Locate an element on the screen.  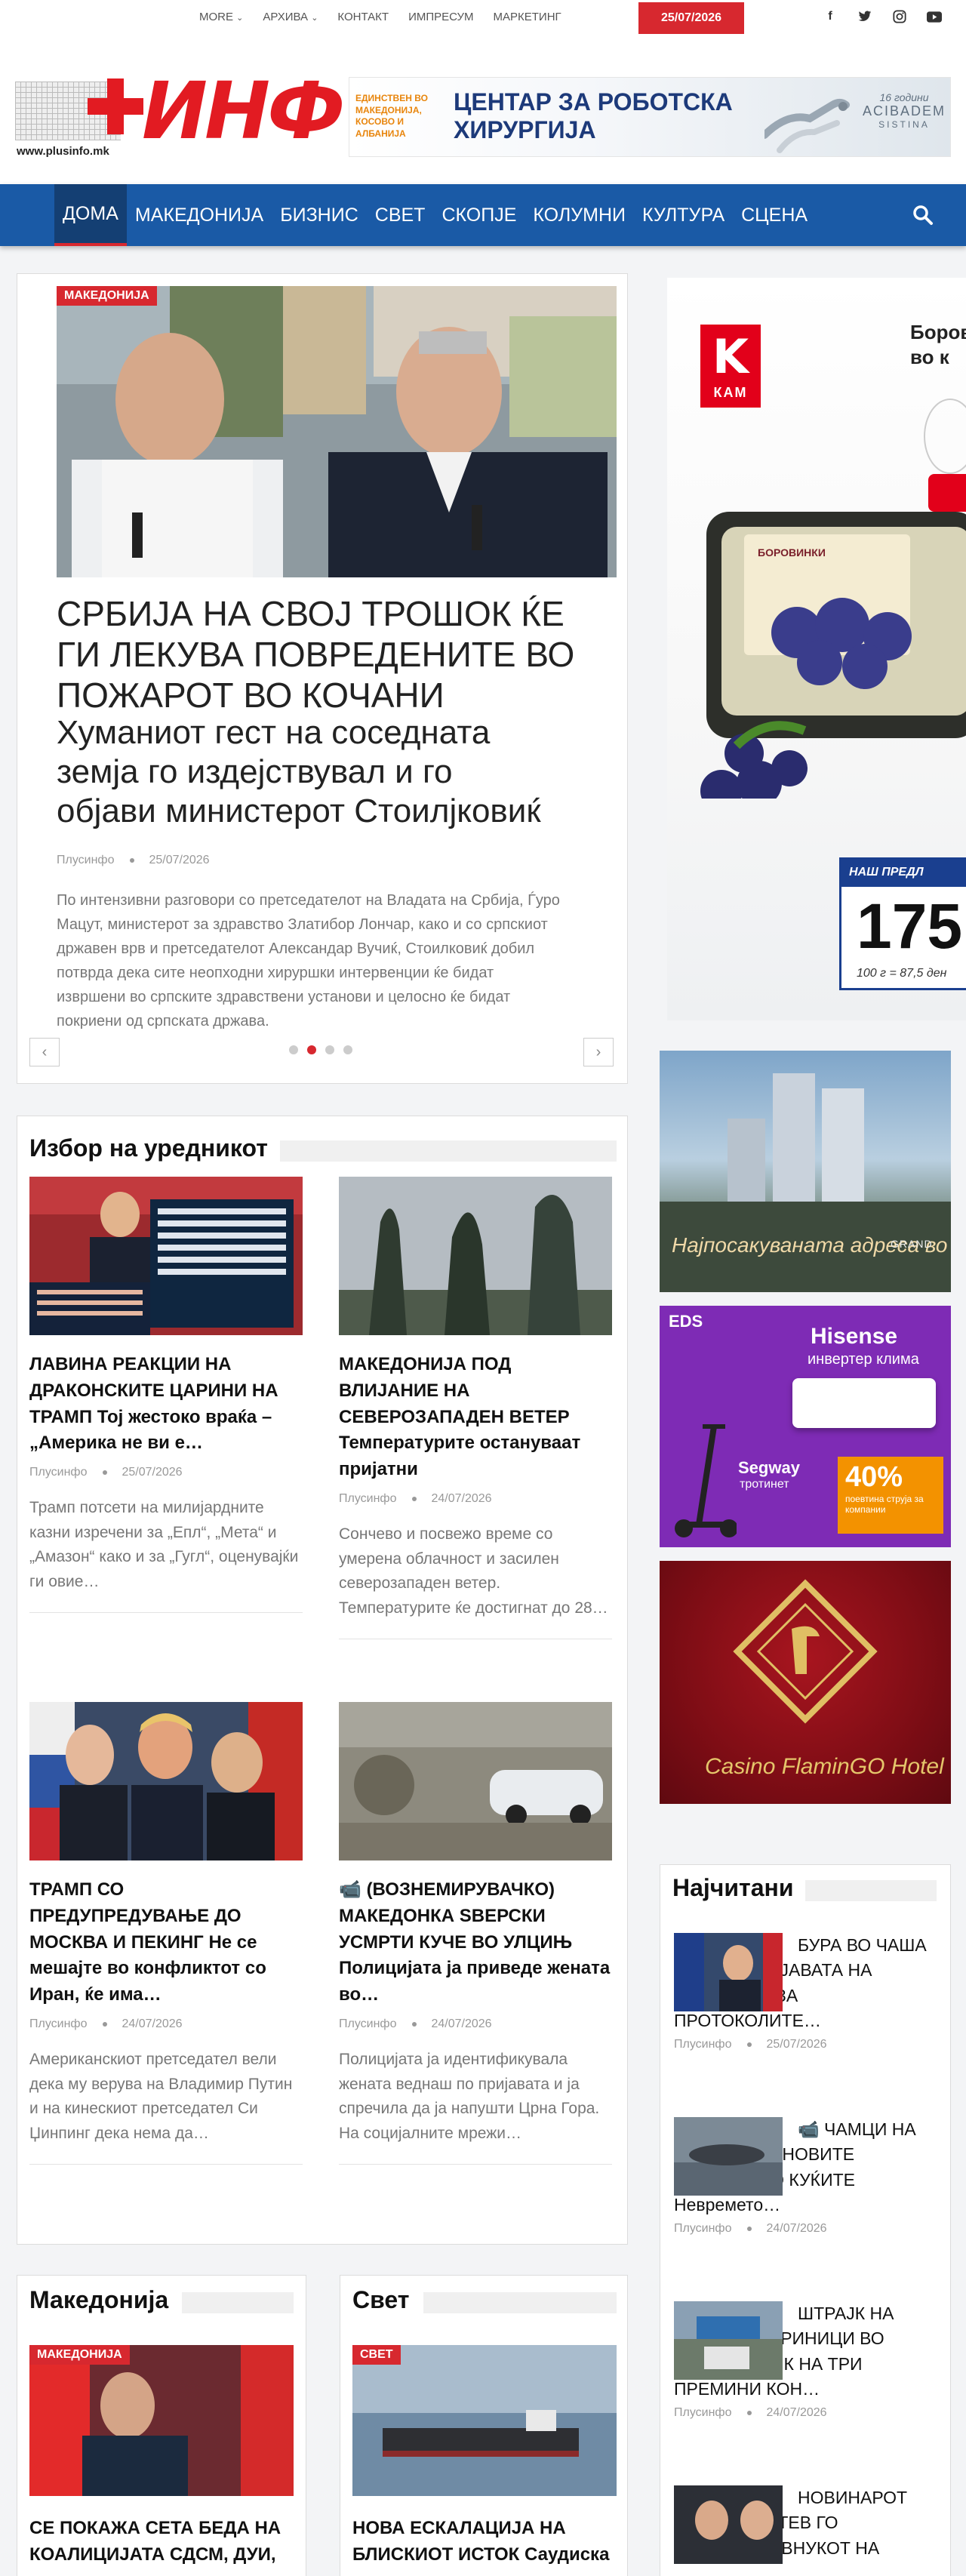
sidebar-ad-building: Најпосакуваната адреса во градот GRAND is located at coordinates (805, 1171).